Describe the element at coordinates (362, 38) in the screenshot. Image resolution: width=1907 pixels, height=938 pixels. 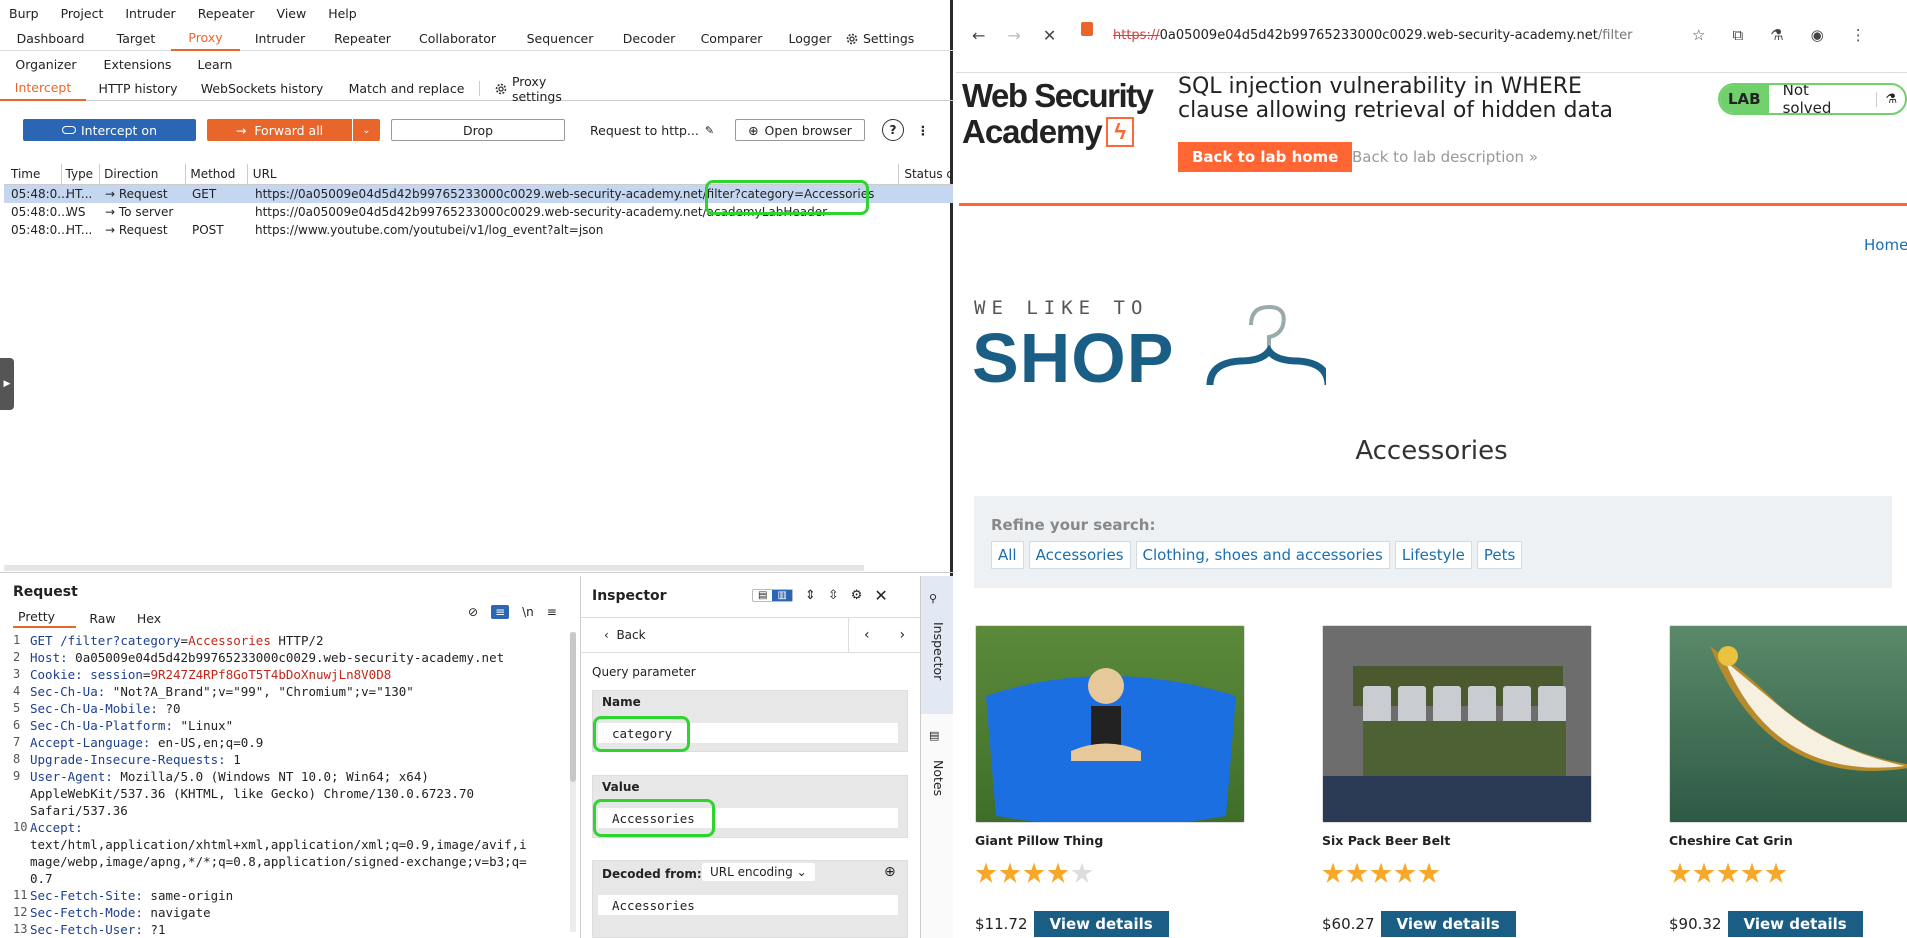
I see `tab-repeater: Repeater` at that location.